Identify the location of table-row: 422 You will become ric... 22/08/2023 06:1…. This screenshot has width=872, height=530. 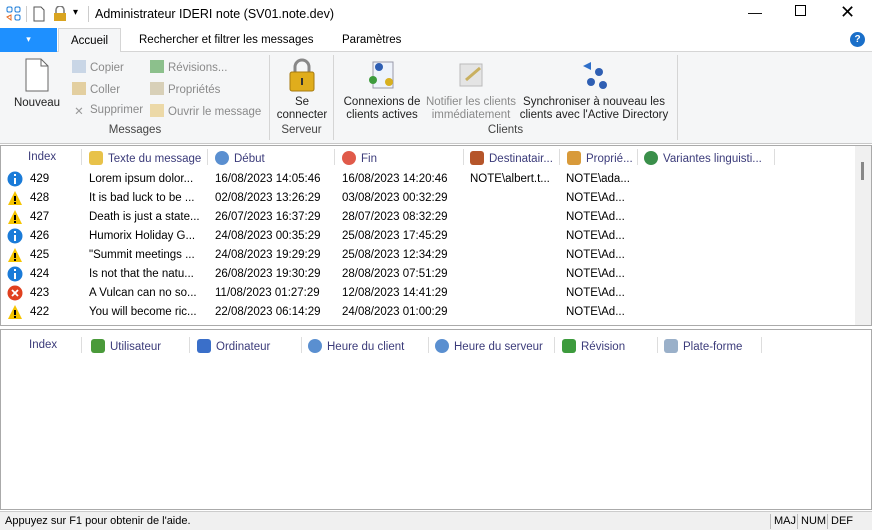
(428, 312).